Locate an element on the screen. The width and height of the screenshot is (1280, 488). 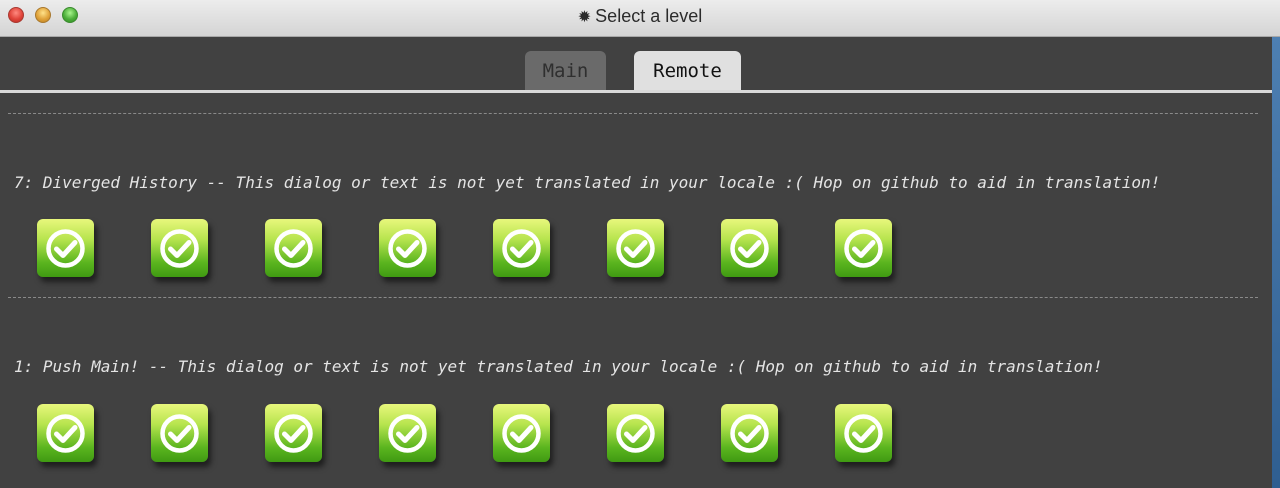
gear-icon: ✹ is located at coordinates (584, 17).